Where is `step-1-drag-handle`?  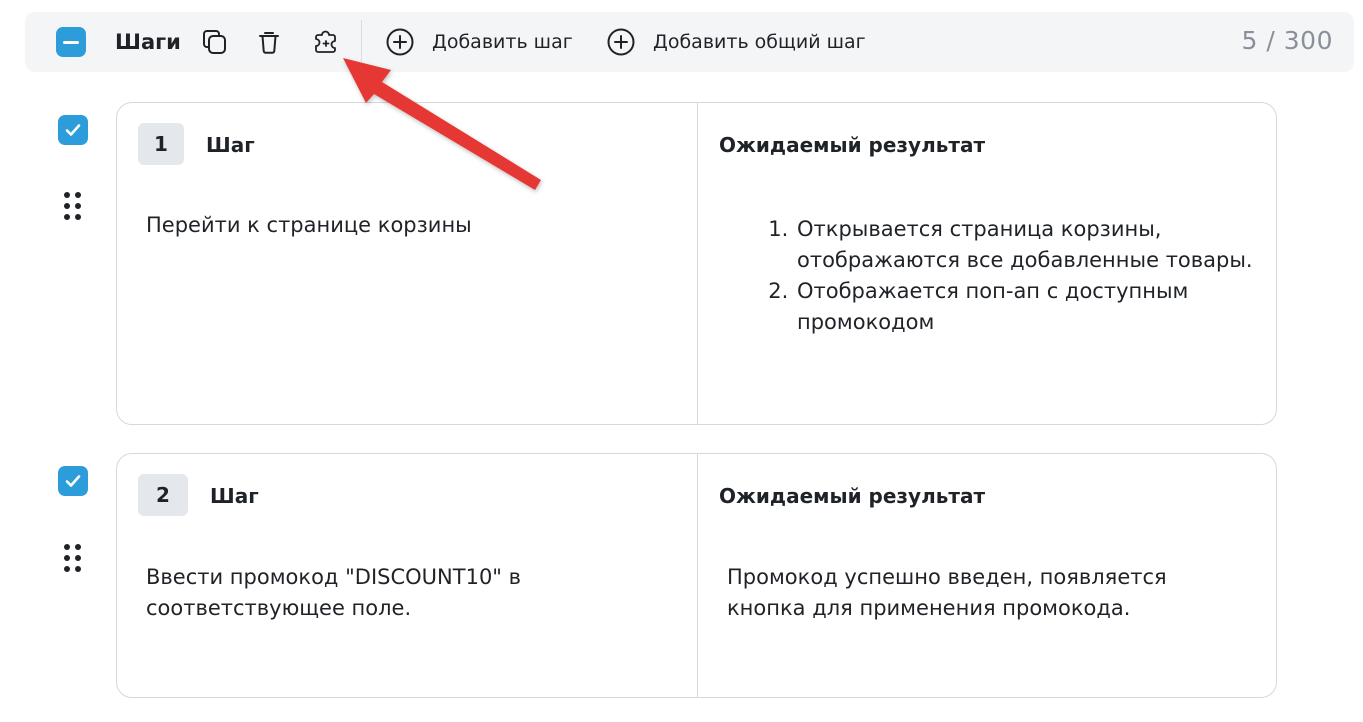
step-1-drag-handle is located at coordinates (73, 207).